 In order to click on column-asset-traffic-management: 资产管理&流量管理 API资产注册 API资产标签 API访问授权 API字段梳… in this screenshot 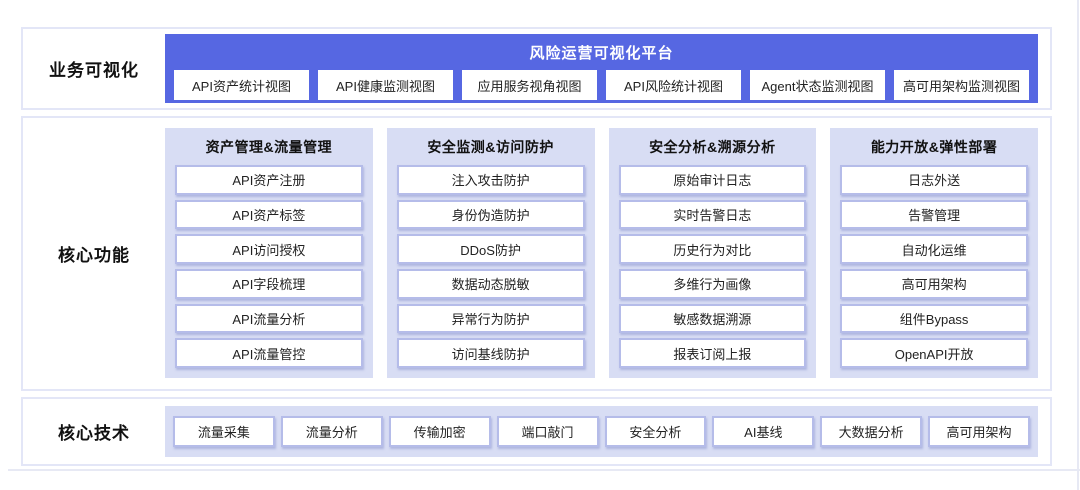, I will do `click(269, 253)`.